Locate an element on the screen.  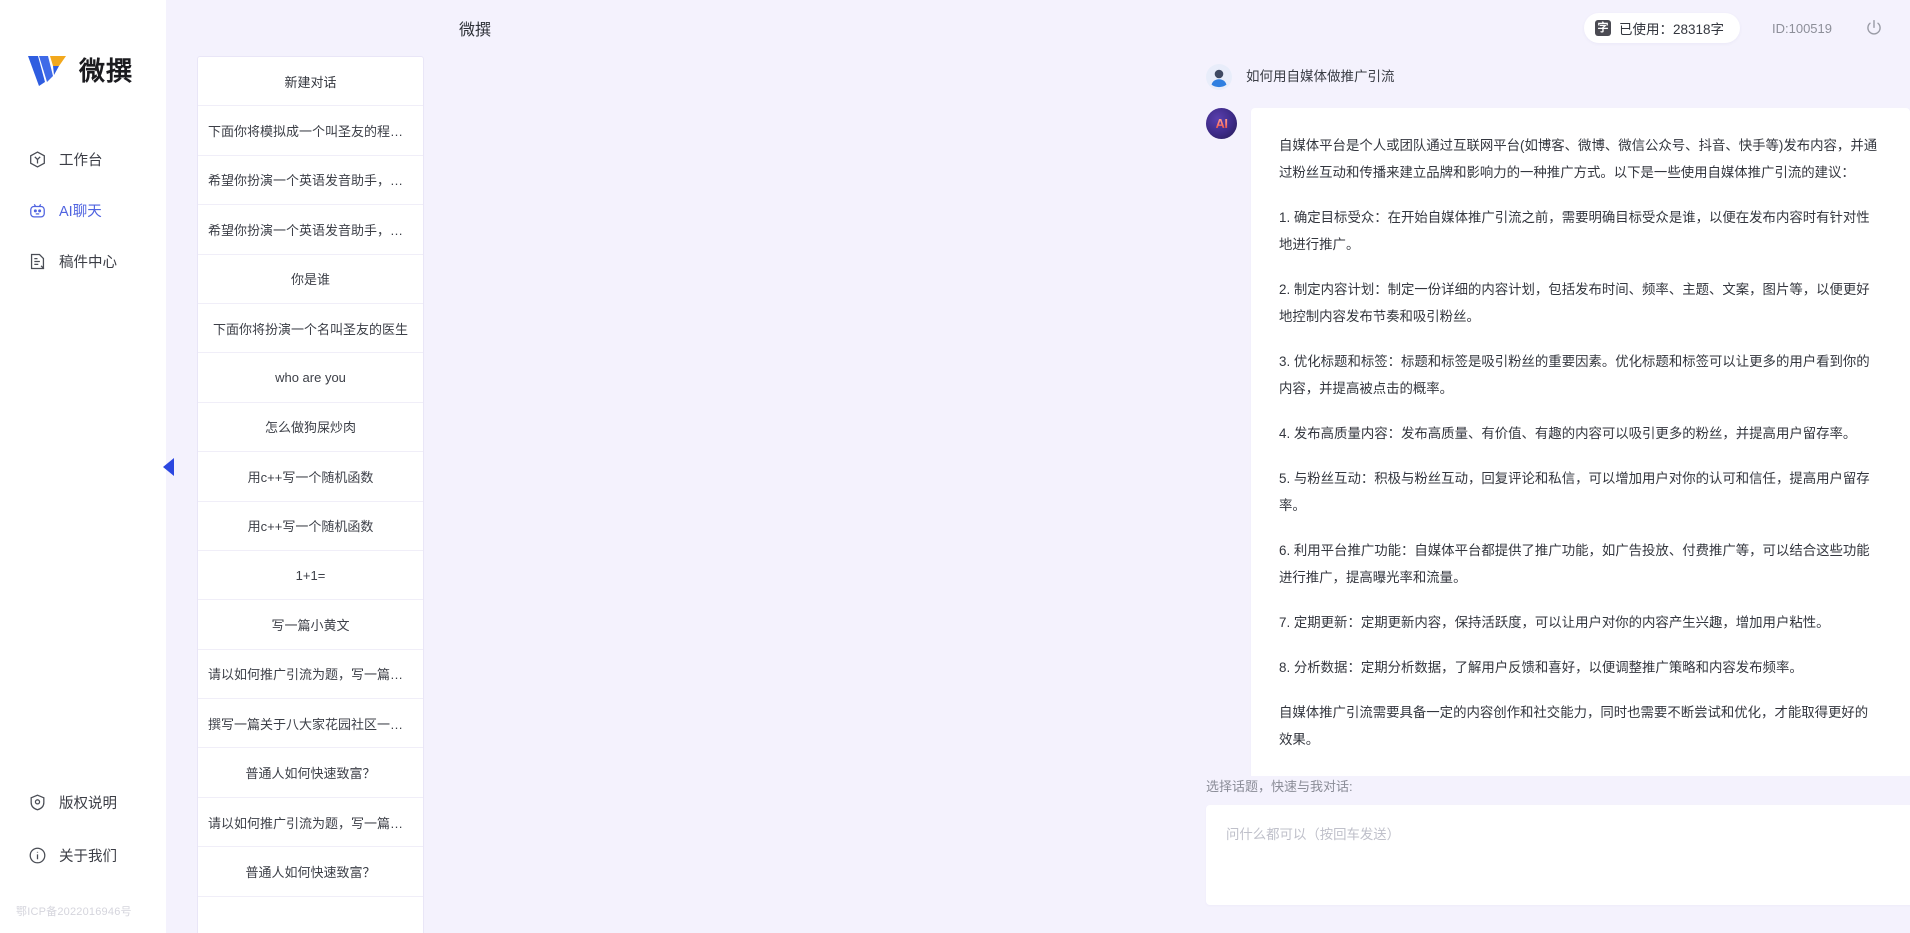
top-bar-right: 字 已使用：28318字 ID:100519 is located at coordinates (1733, 28).